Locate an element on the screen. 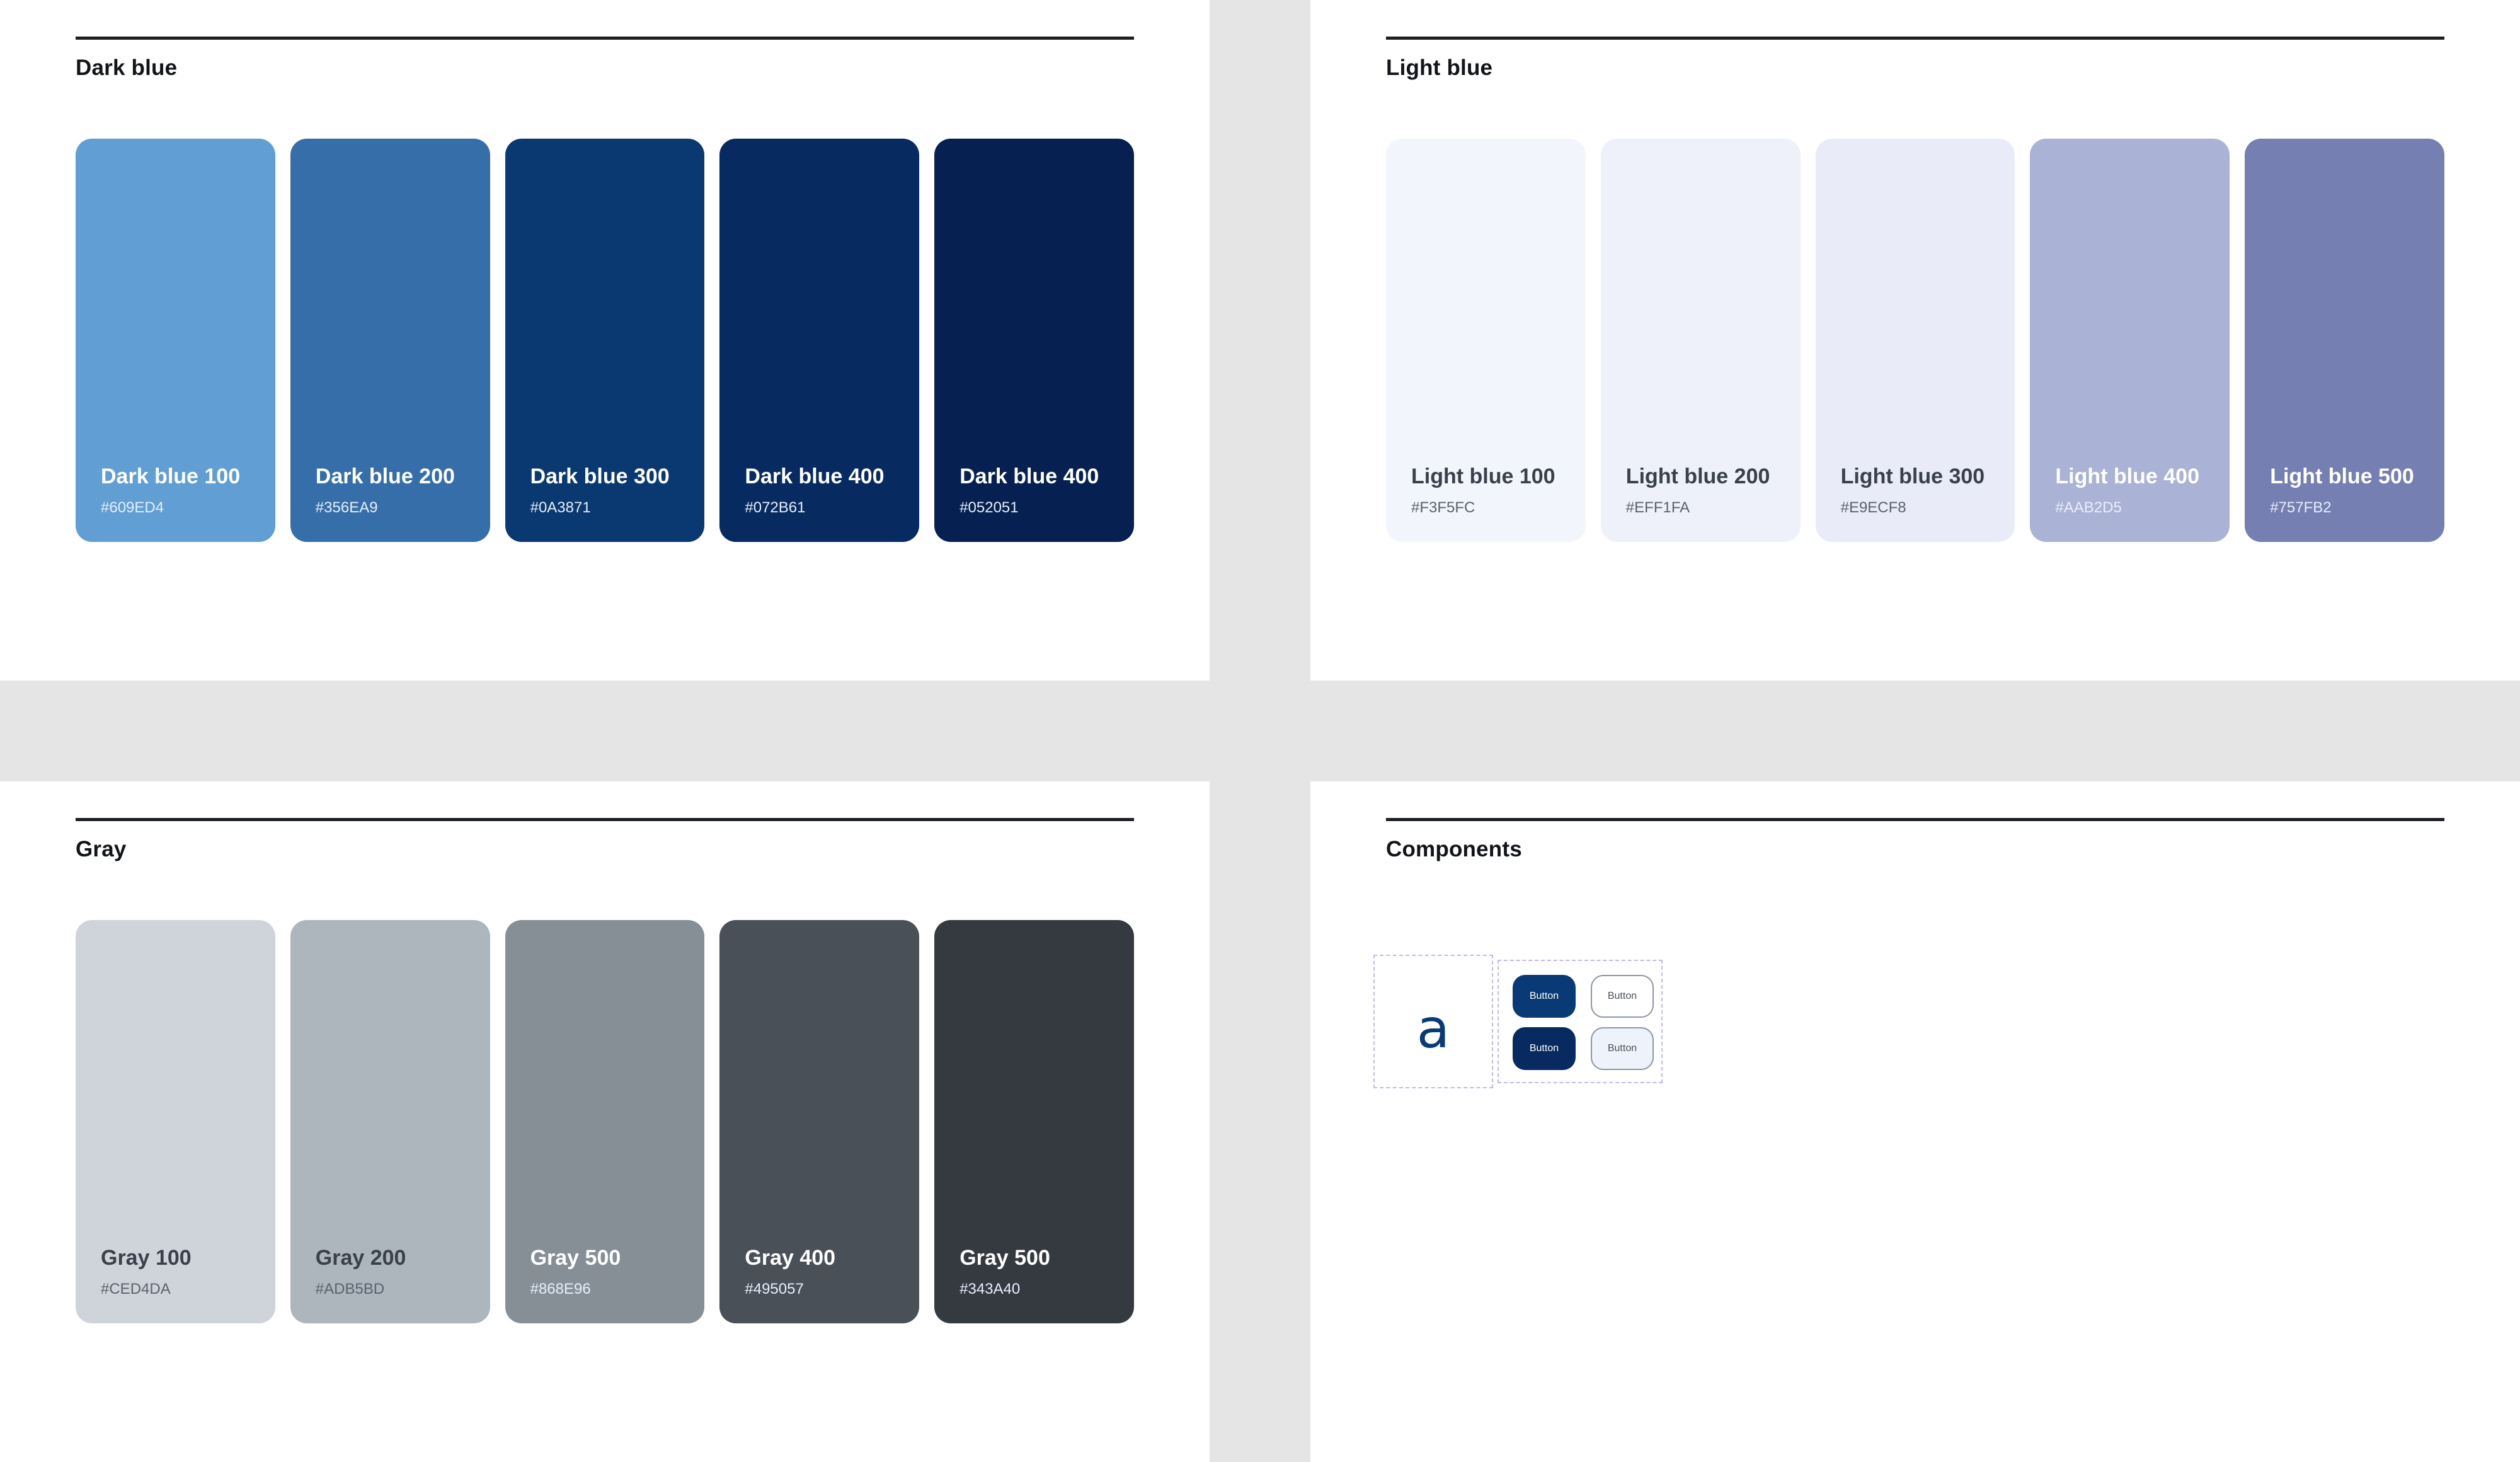 Image resolution: width=2520 pixels, height=1462 pixels. button-outline: Button is located at coordinates (1622, 996).